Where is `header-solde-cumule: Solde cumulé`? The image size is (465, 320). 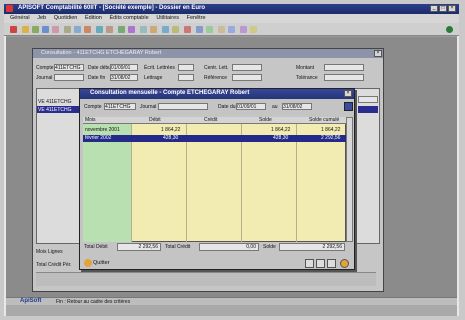 header-solde-cumule: Solde cumulé is located at coordinates (324, 120).